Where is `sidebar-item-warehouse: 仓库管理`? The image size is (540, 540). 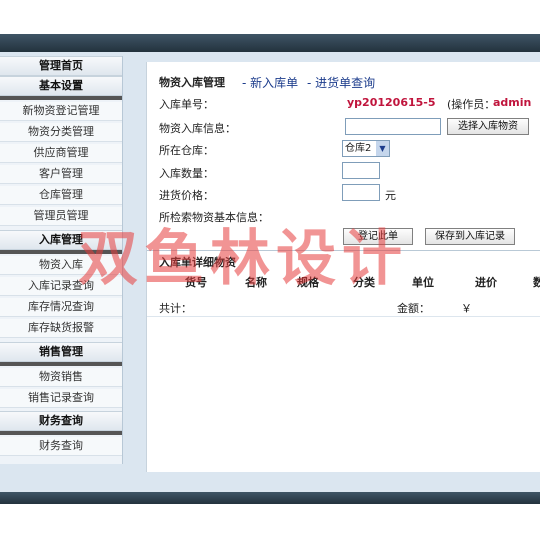
sidebar-item-warehouse: 仓库管理 is located at coordinates (61, 195).